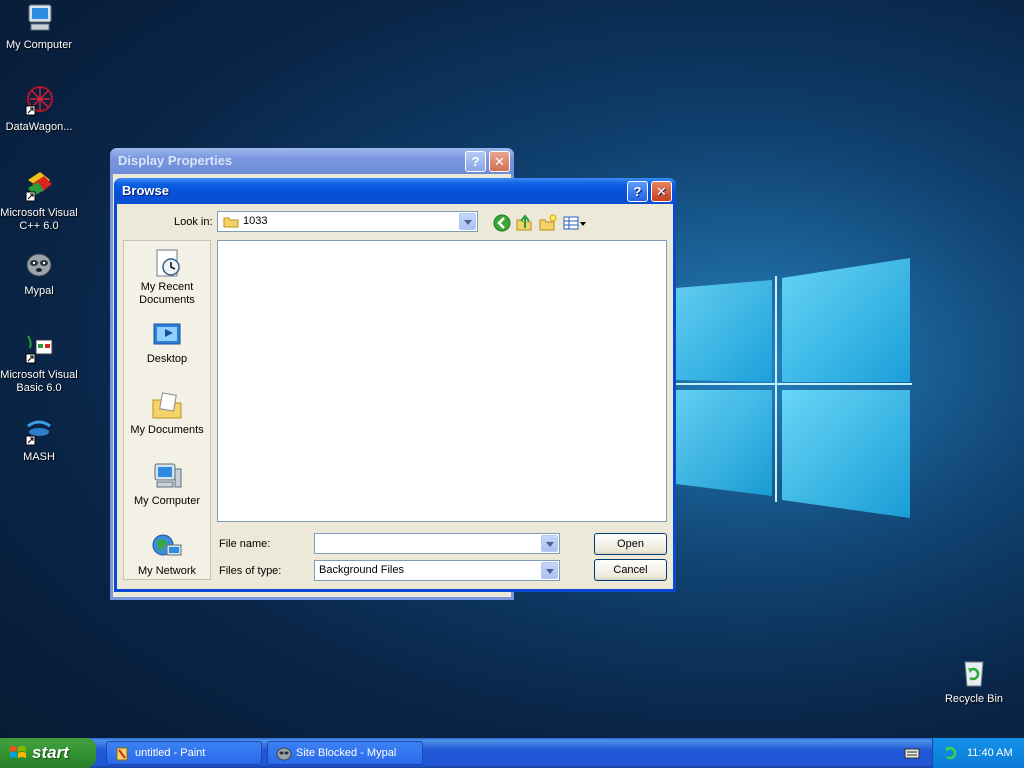  Describe the element at coordinates (167, 430) in the screenshot. I see `place-label: My Documents` at that location.